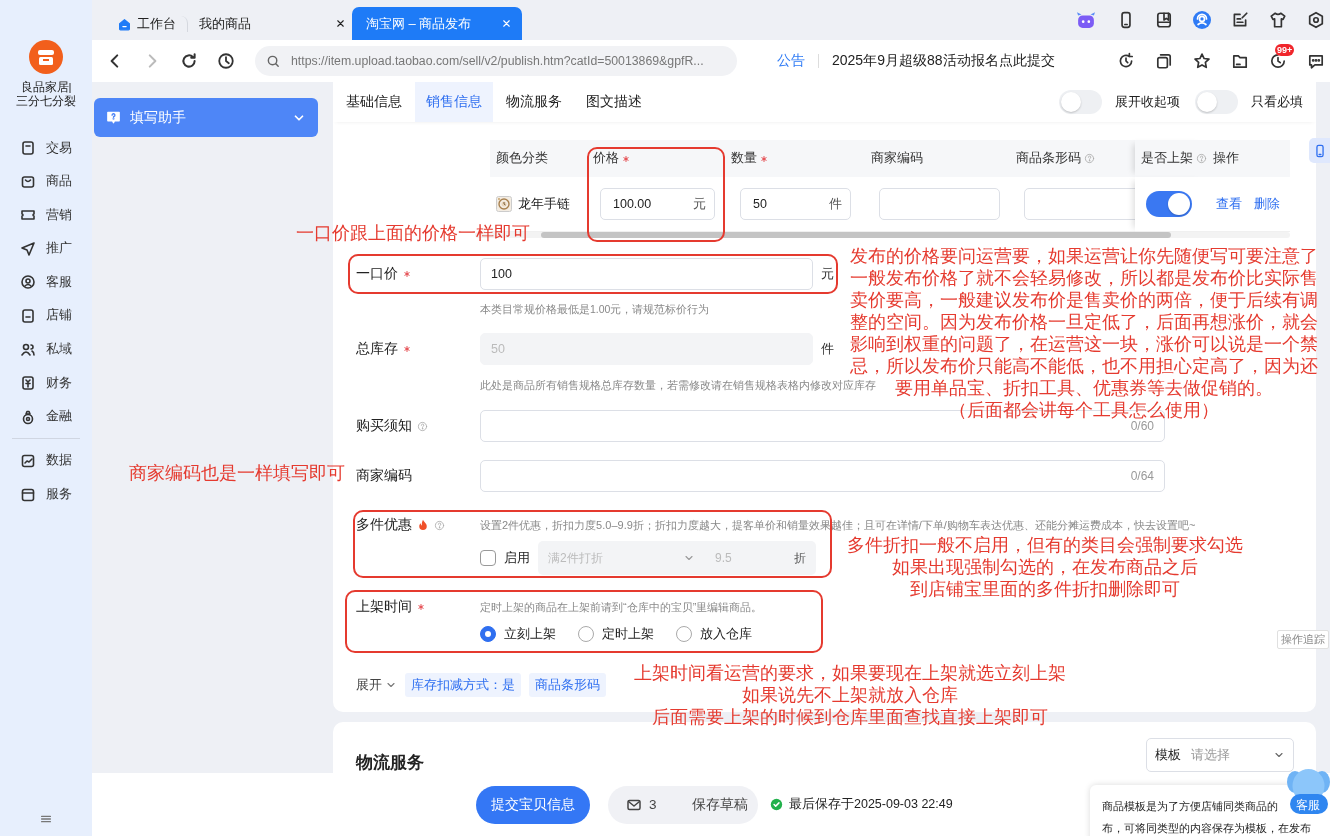  What do you see at coordinates (46, 181) in the screenshot?
I see `nav-item: 商品` at bounding box center [46, 181].